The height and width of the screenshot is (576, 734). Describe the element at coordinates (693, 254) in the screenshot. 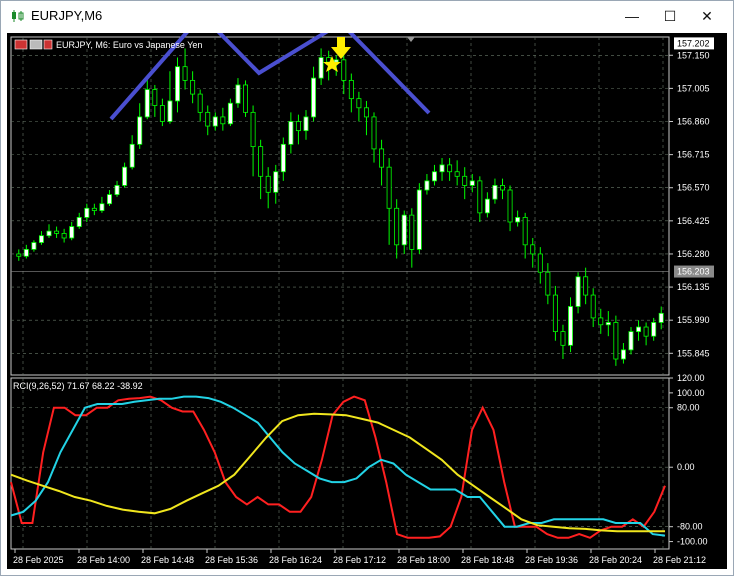

I see `price-axis-label: 156.280` at that location.